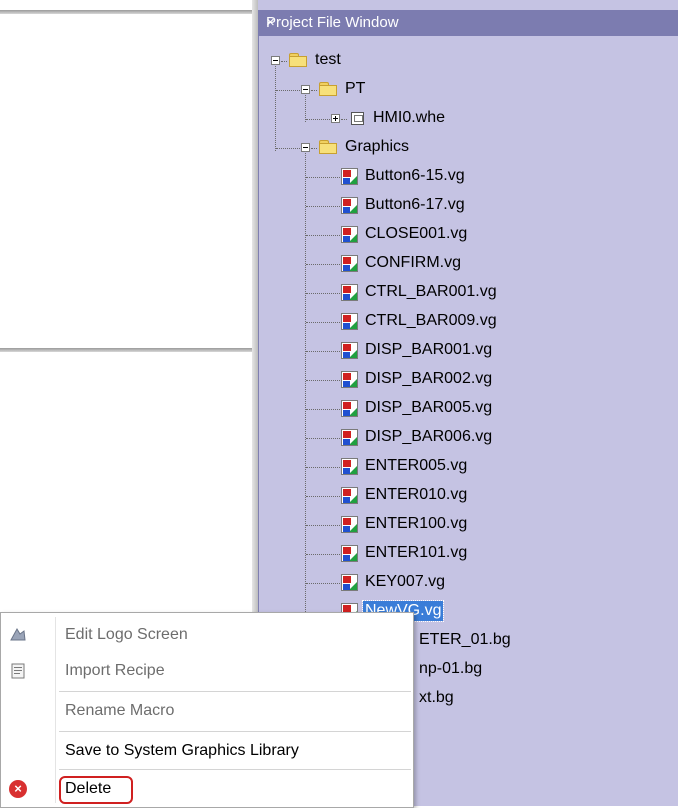  What do you see at coordinates (468, 176) in the screenshot?
I see `tree-item-file: Button6-15.vg` at bounding box center [468, 176].